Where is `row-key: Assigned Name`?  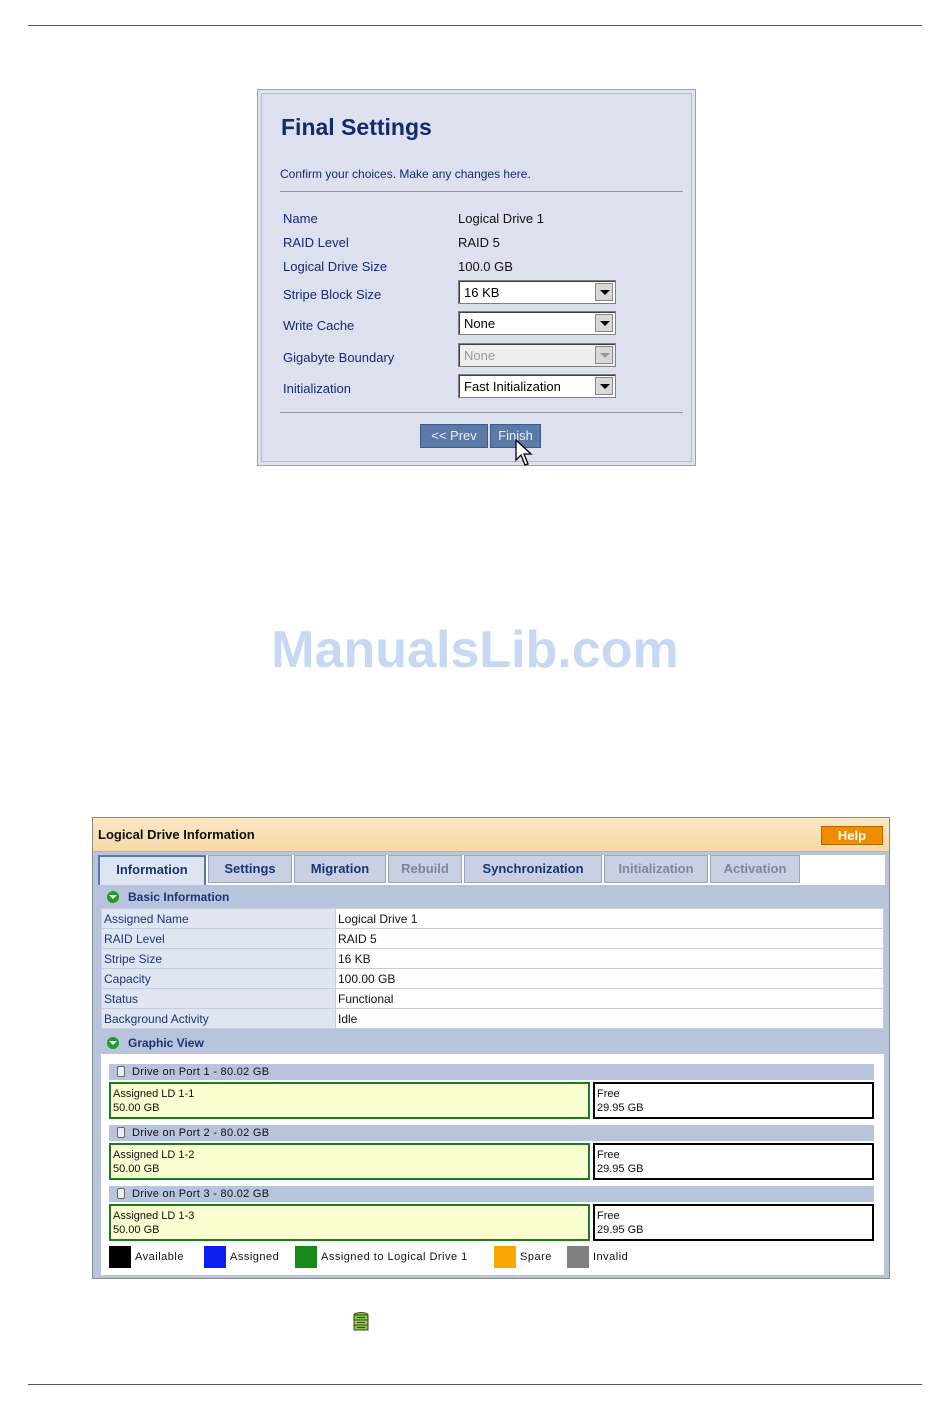 row-key: Assigned Name is located at coordinates (218, 918).